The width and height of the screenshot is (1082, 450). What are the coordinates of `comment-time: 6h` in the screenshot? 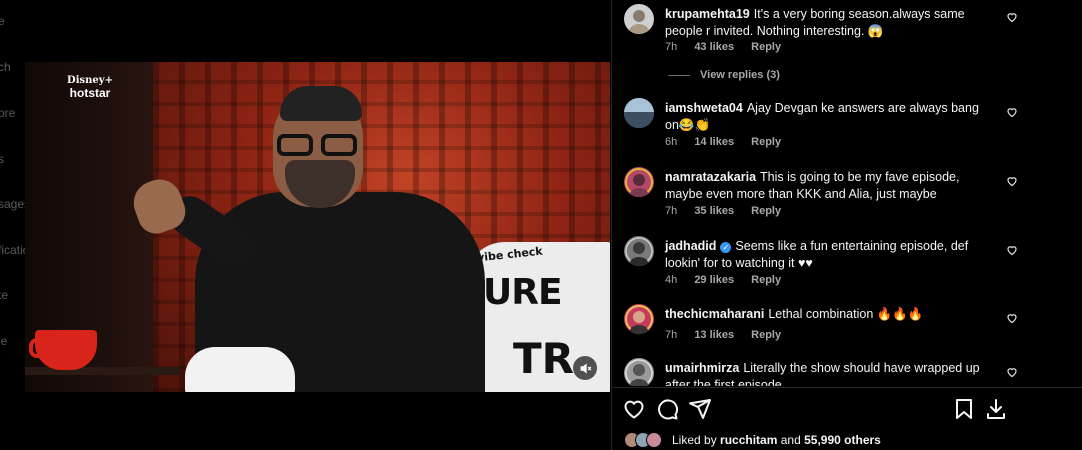 It's located at (671, 142).